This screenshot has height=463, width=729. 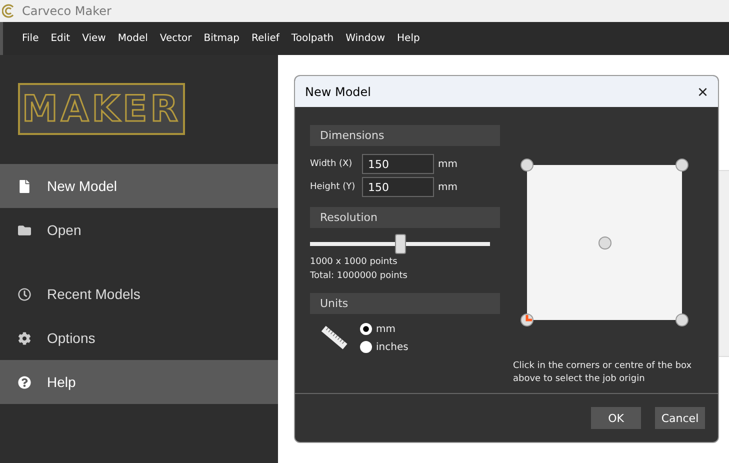 I want to click on total-text: Total: 1000000 points, so click(x=359, y=276).